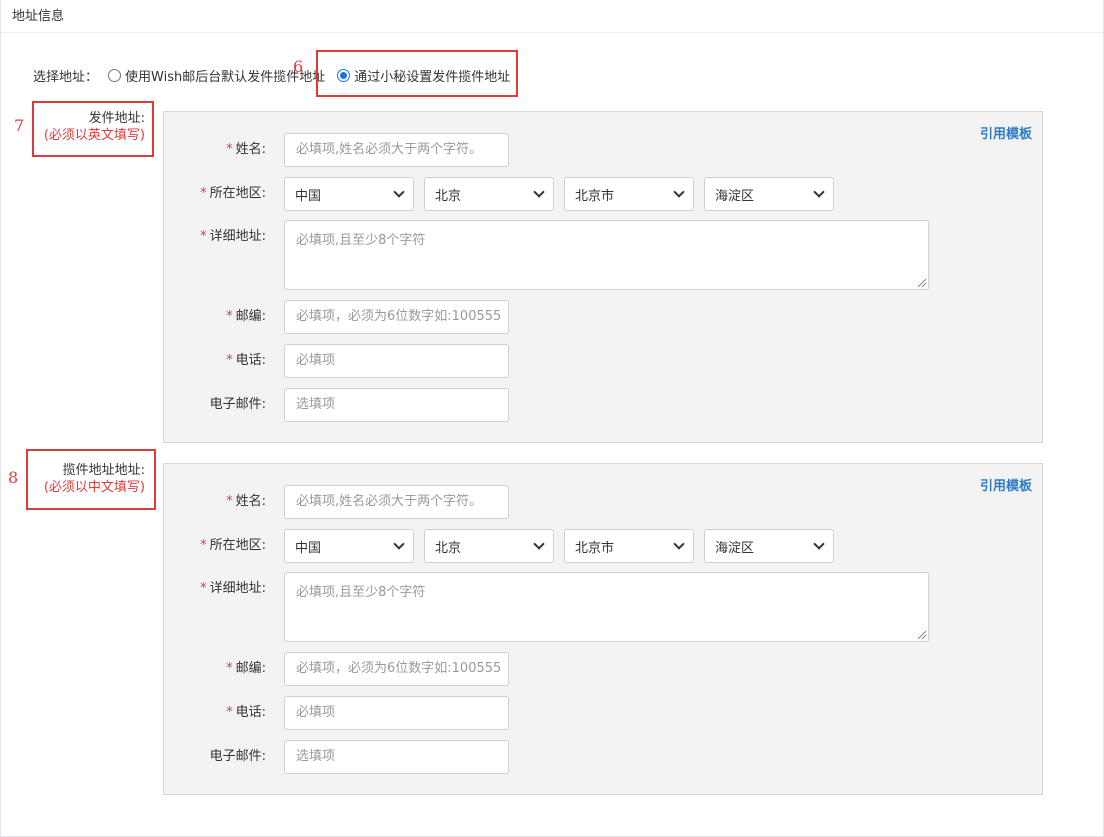 This screenshot has height=837, width=1104. Describe the element at coordinates (217, 361) in the screenshot. I see `sender-phone-label: * 电话:` at that location.